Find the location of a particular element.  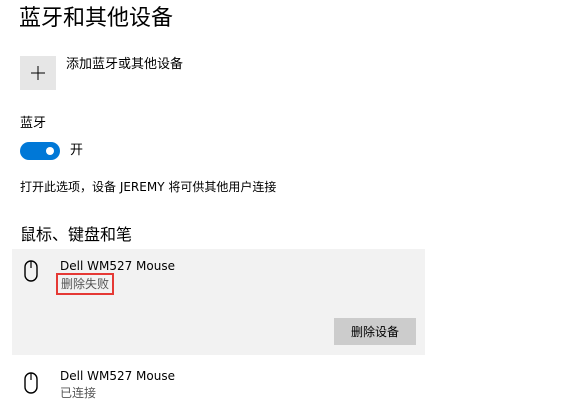

page-title: 蓝牙和其他设备 is located at coordinates (96, 18).